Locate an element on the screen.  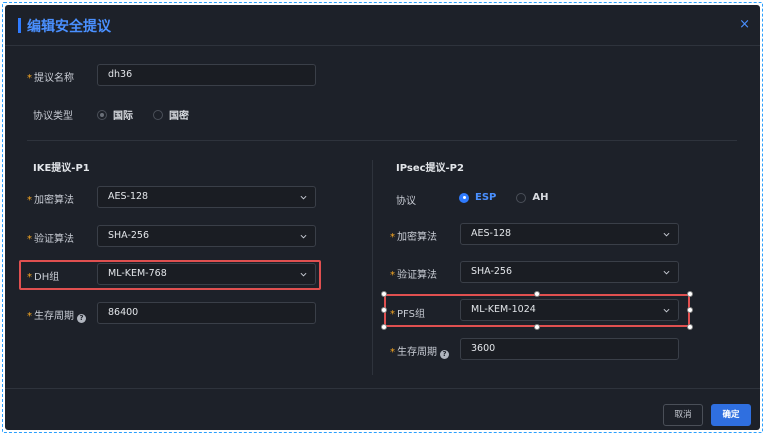
dialog-header: 编辑安全提议 × is located at coordinates (382, 25).